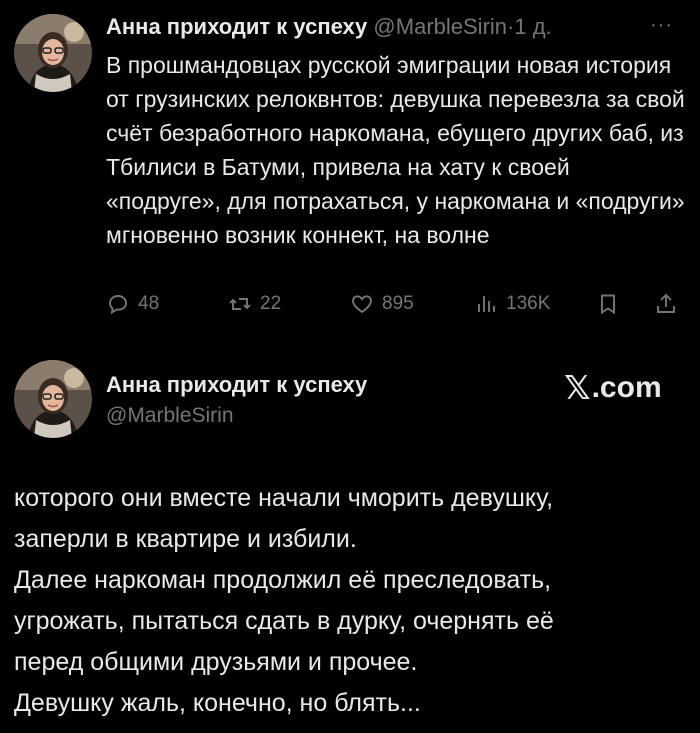  I want to click on post-time: 1 д., so click(532, 26).